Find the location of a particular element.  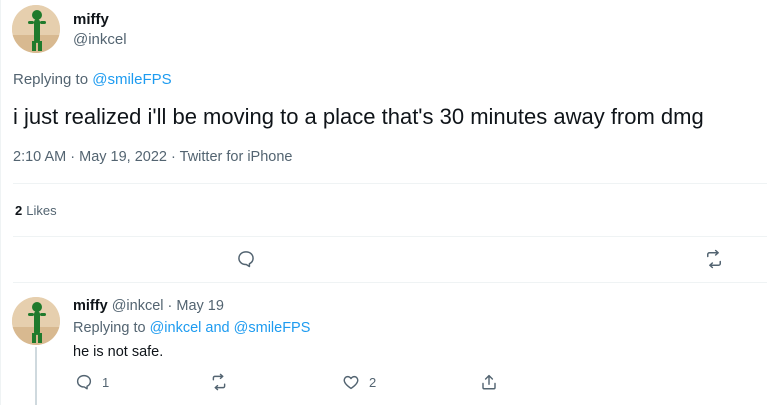

tweet-source: Twitter for iPhone is located at coordinates (236, 157).